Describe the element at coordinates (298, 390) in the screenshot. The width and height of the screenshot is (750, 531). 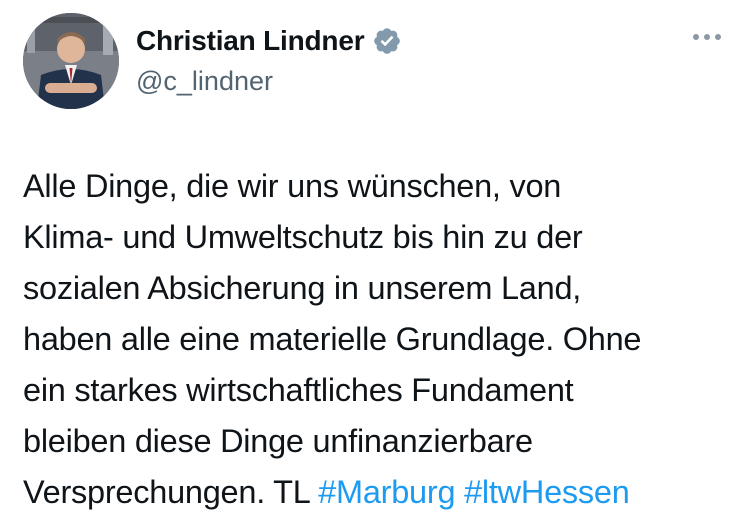
I see `tweet-text-line: ein starkes wirtschaftliches Fundament` at that location.